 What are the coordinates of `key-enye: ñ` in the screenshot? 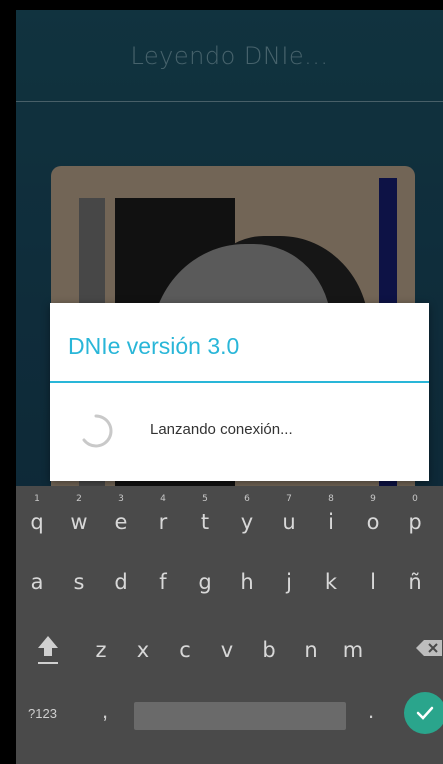 It's located at (415, 583).